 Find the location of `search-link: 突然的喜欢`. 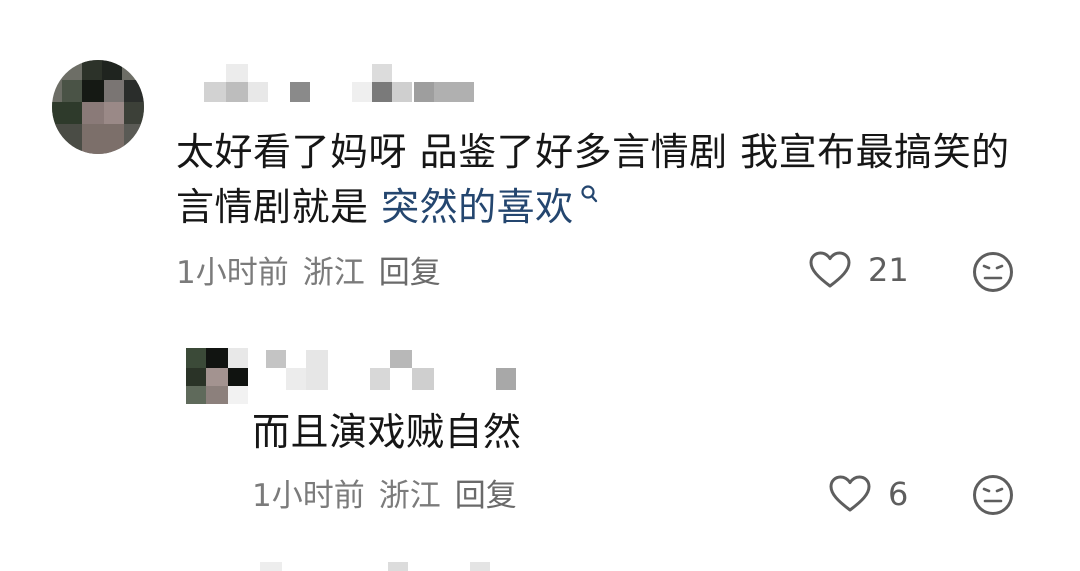

search-link: 突然的喜欢 is located at coordinates (489, 207).